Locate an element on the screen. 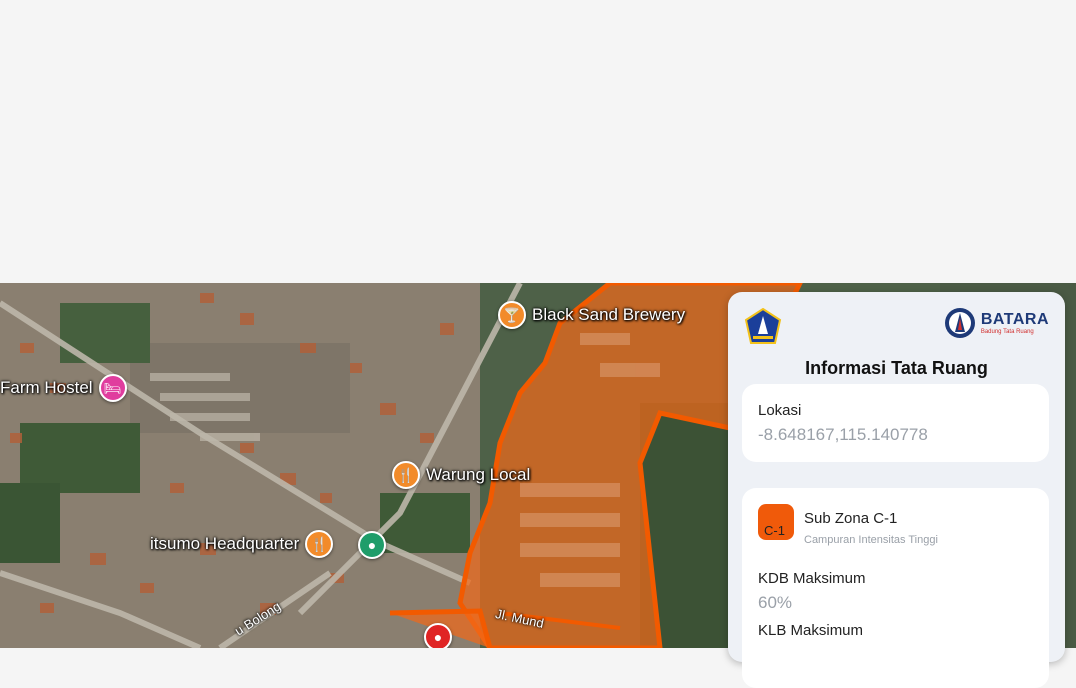 The image size is (1076, 688). poi-black-sand-brewery: 🍸 Black Sand Brewery is located at coordinates (591, 315).